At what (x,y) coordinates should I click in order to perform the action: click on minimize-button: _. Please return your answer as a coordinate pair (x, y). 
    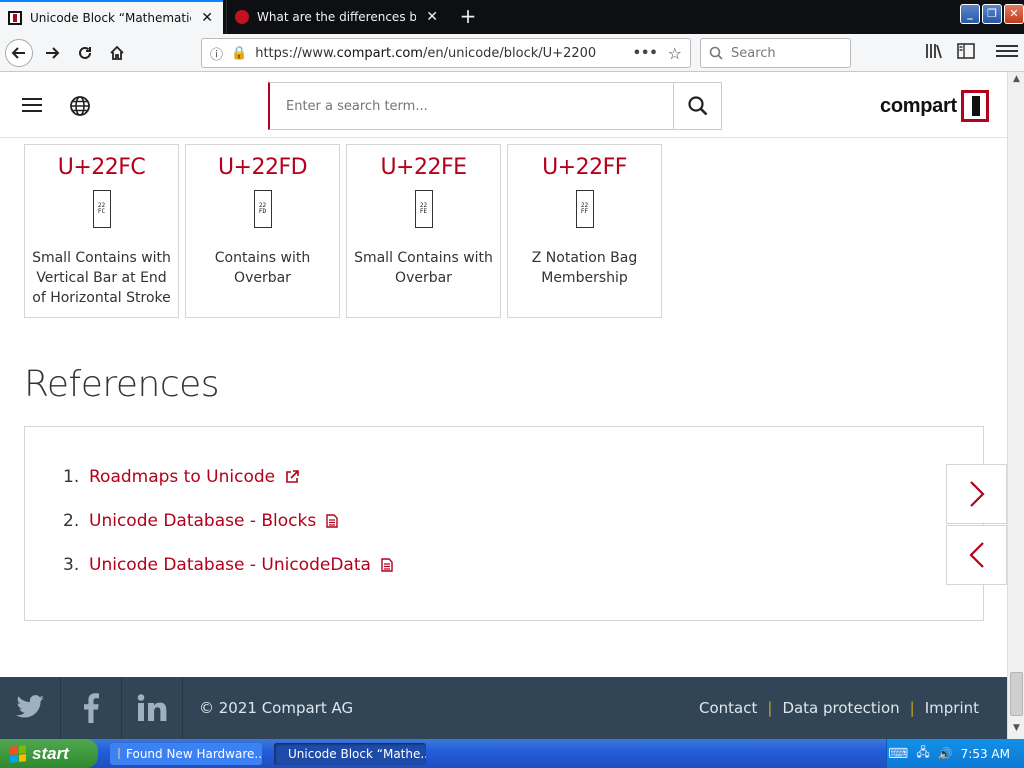
    Looking at the image, I should click on (970, 14).